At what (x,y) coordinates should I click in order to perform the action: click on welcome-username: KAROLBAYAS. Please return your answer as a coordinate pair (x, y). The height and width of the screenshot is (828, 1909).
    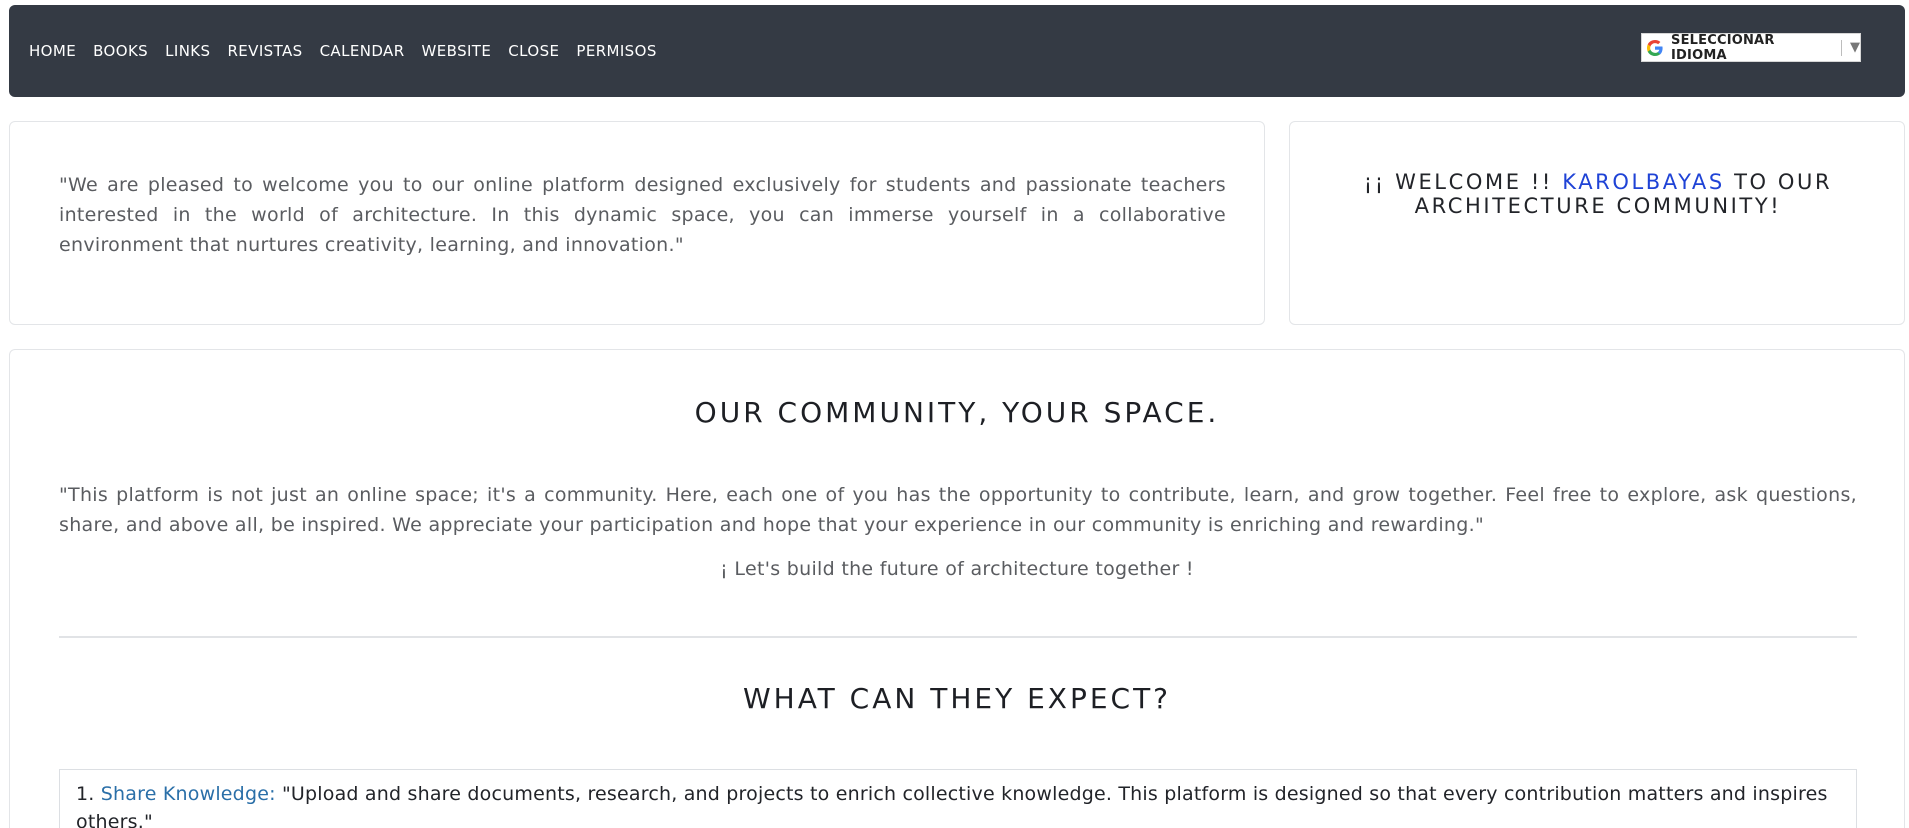
    Looking at the image, I should click on (1643, 182).